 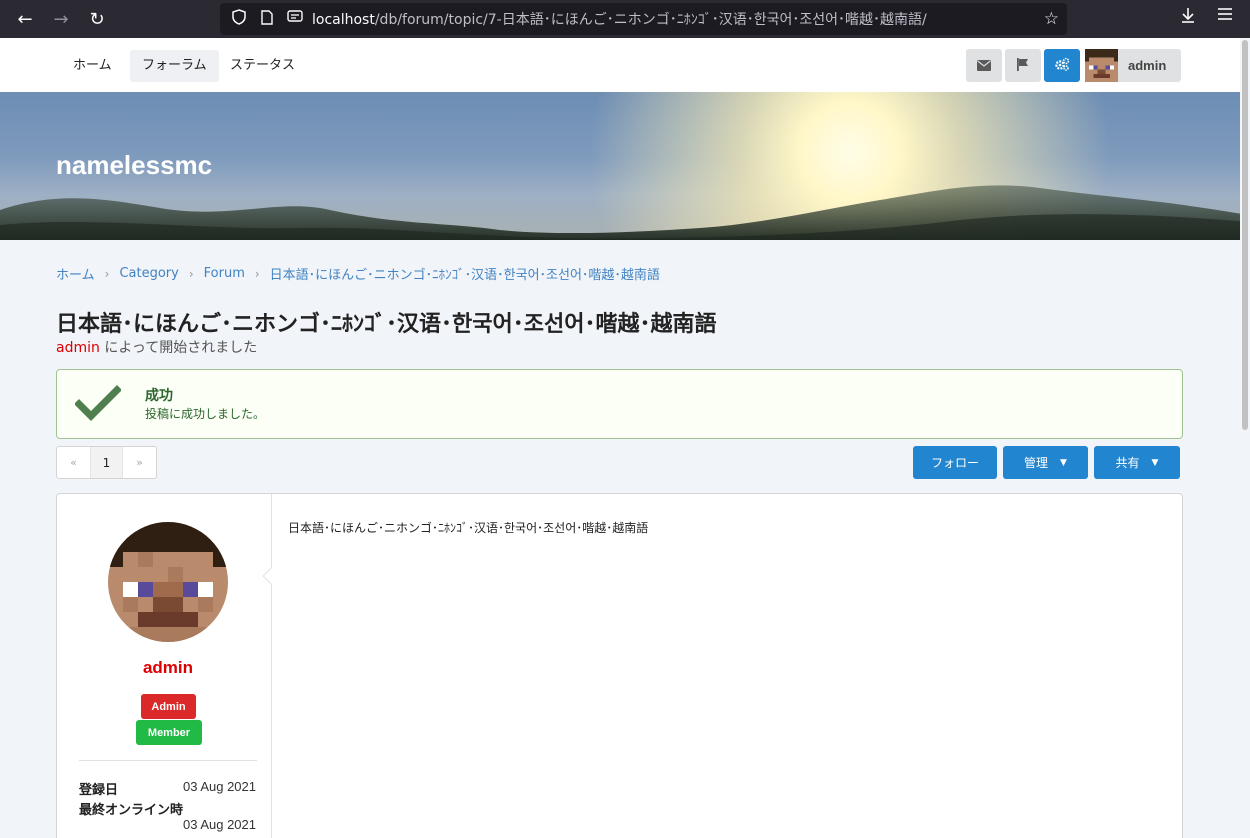 I want to click on nav-item-home: ホーム, so click(x=92, y=66).